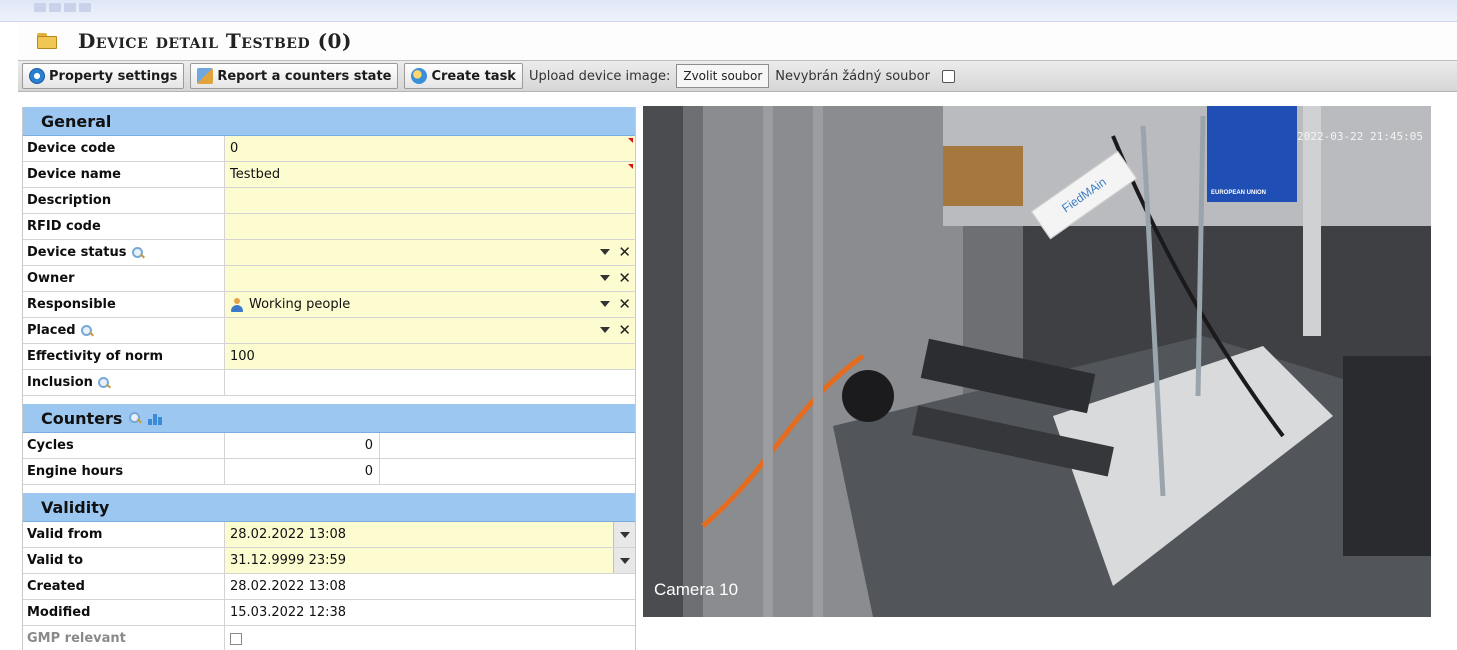 Image resolution: width=1457 pixels, height=650 pixels. What do you see at coordinates (430, 382) in the screenshot?
I see `inclusion-field` at bounding box center [430, 382].